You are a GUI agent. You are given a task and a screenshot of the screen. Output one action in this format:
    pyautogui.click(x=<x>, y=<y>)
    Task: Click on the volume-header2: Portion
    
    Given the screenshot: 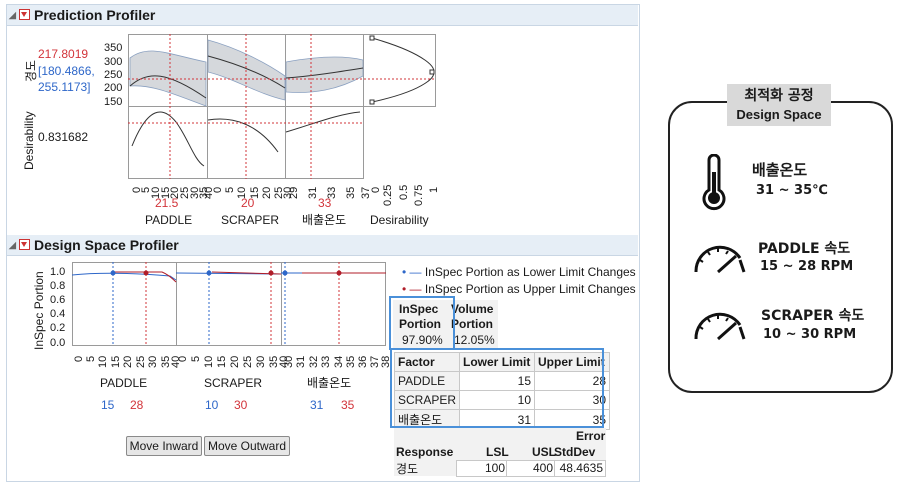 What is the action you would take?
    pyautogui.click(x=472, y=324)
    